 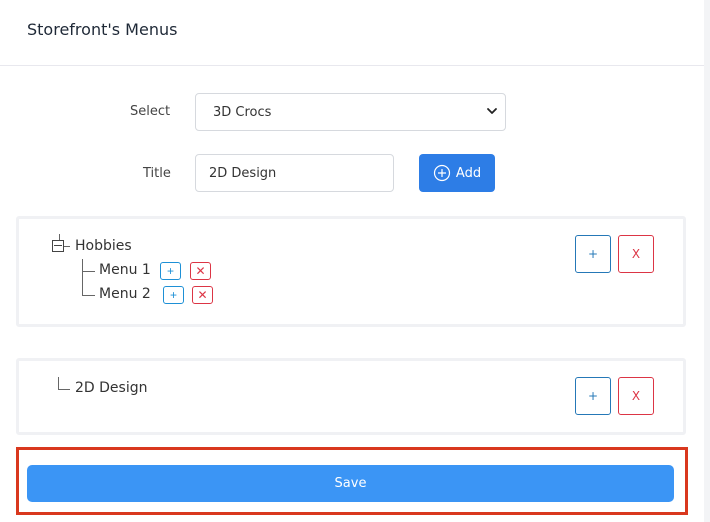 I want to click on add-button: Add, so click(x=457, y=173).